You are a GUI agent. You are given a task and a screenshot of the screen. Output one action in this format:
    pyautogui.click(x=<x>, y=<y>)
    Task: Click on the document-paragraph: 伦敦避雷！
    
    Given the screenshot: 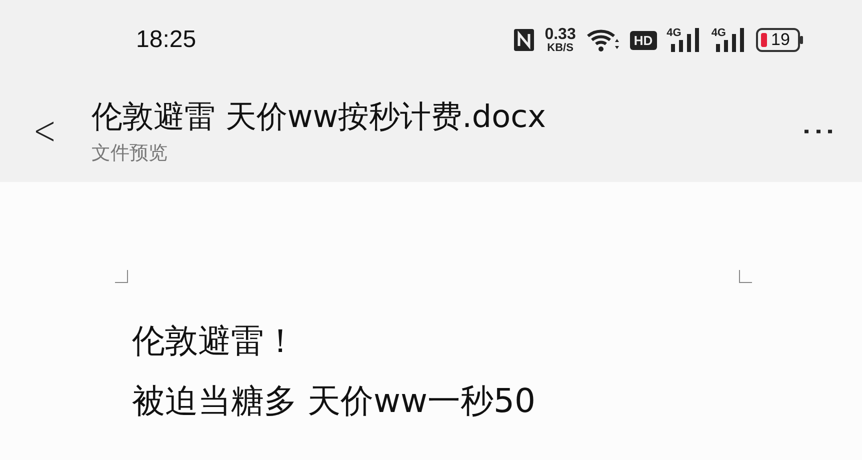 What is the action you would take?
    pyautogui.click(x=215, y=341)
    